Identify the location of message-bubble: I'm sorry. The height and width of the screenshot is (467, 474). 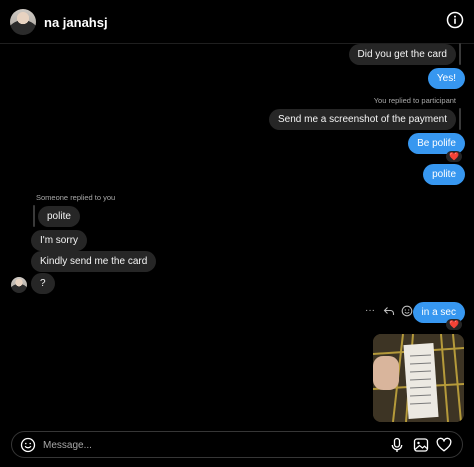
(59, 240).